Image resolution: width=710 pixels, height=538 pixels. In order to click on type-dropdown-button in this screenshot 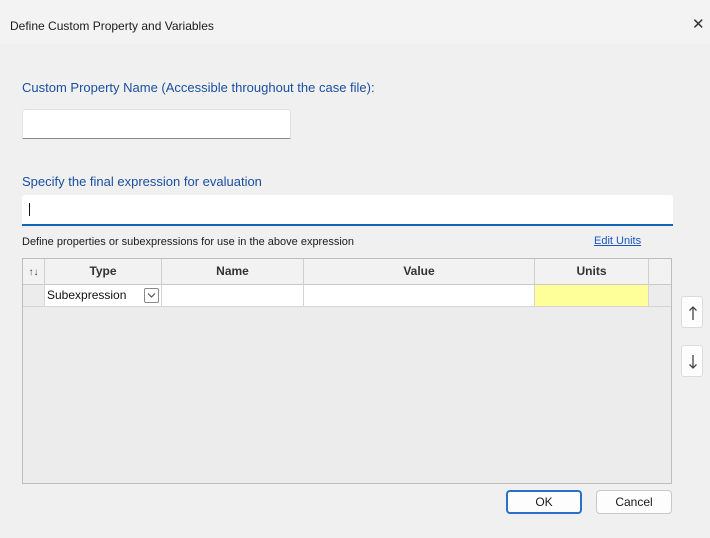, I will do `click(151, 295)`.